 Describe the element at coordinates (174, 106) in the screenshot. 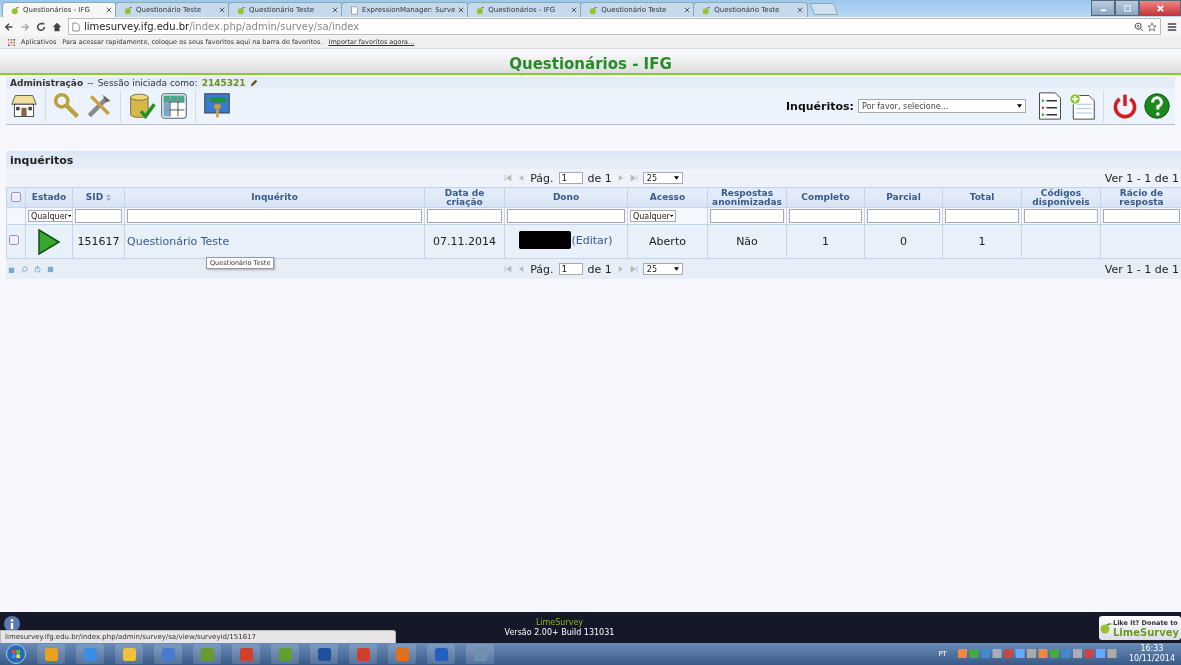

I see `grid-icon` at that location.